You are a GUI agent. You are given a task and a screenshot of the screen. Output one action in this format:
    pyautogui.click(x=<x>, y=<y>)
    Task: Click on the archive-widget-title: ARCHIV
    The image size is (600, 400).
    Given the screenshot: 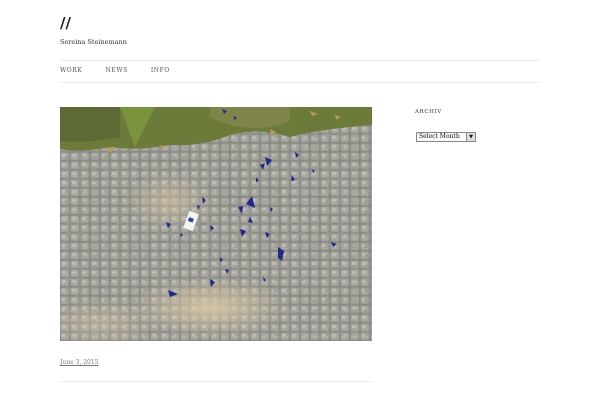 What is the action you would take?
    pyautogui.click(x=428, y=112)
    